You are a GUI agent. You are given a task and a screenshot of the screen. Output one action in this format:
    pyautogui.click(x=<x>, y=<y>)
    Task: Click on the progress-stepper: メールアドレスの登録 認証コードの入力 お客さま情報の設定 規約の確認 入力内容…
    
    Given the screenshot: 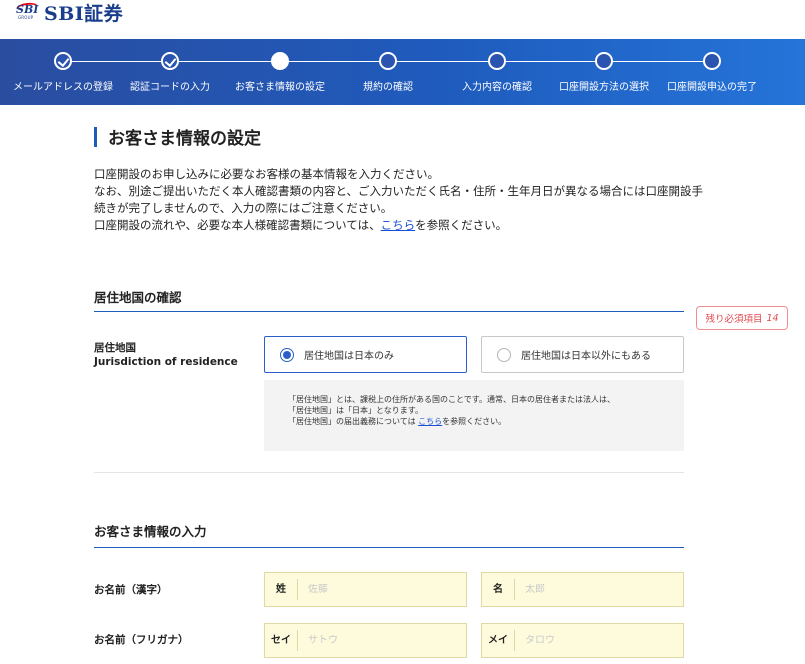 What is the action you would take?
    pyautogui.click(x=402, y=72)
    